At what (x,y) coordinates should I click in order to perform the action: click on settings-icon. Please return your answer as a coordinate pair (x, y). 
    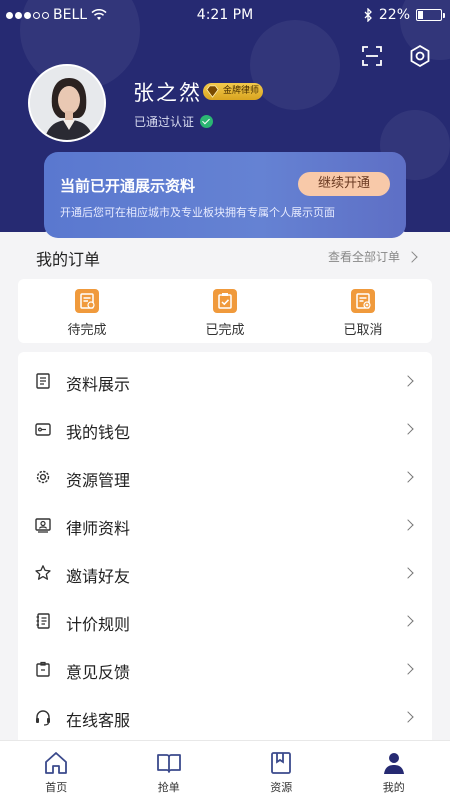
    Looking at the image, I should click on (420, 56).